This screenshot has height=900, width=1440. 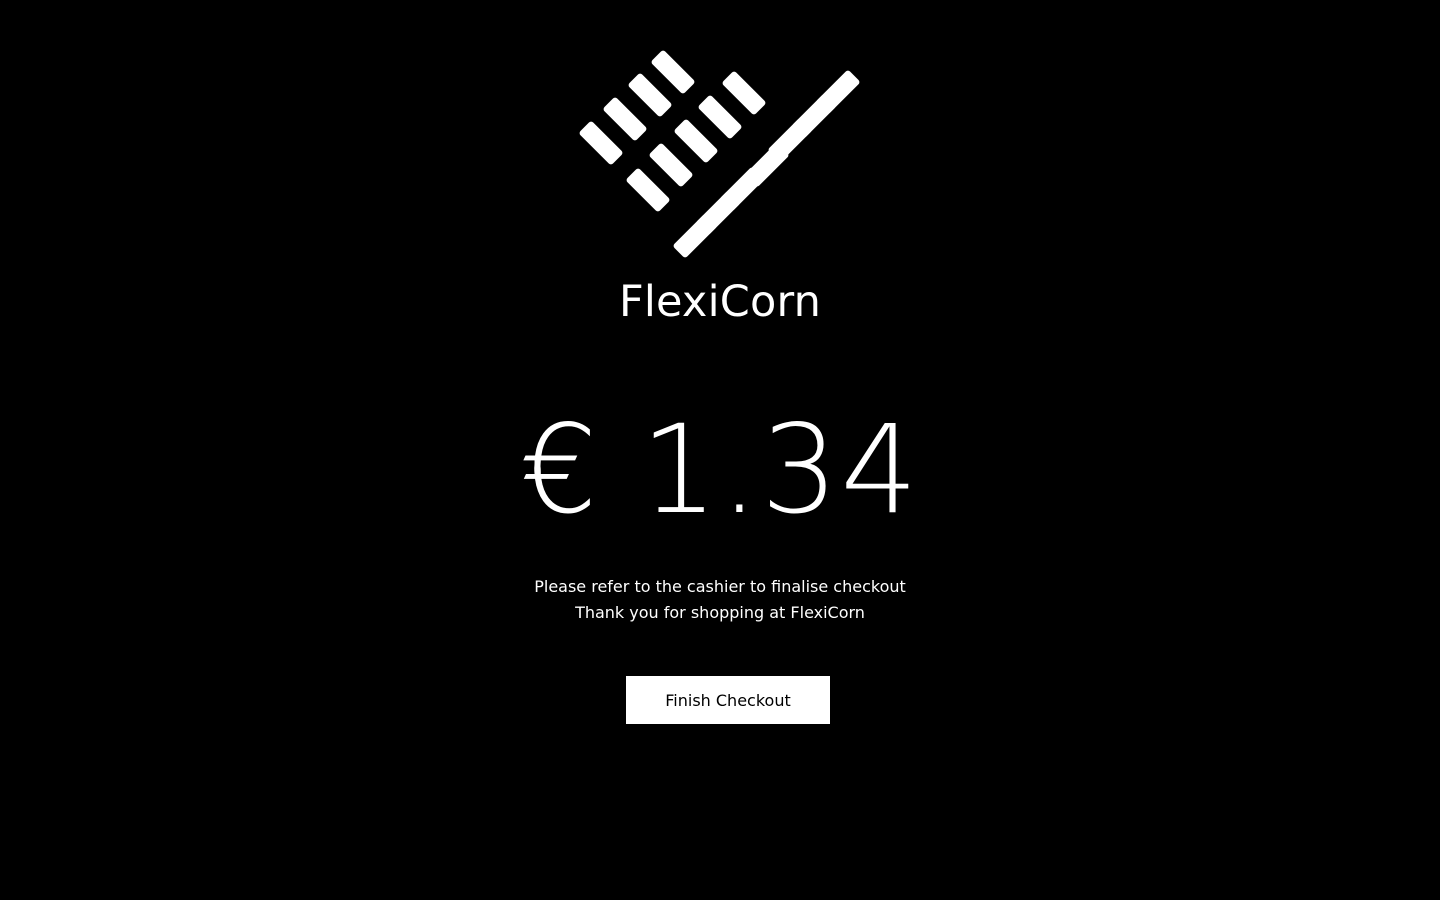 What do you see at coordinates (720, 612) in the screenshot?
I see `thank-you-text: Thank you for shopping at FlexiCorn` at bounding box center [720, 612].